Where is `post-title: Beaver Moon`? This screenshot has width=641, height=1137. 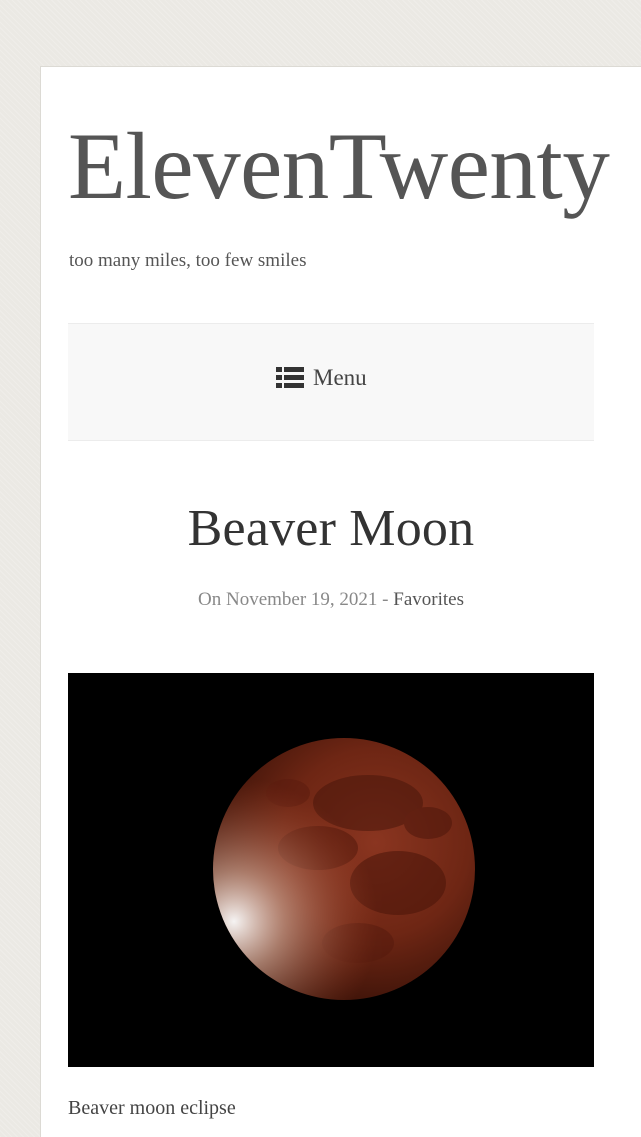
post-title: Beaver Moon is located at coordinates (331, 529).